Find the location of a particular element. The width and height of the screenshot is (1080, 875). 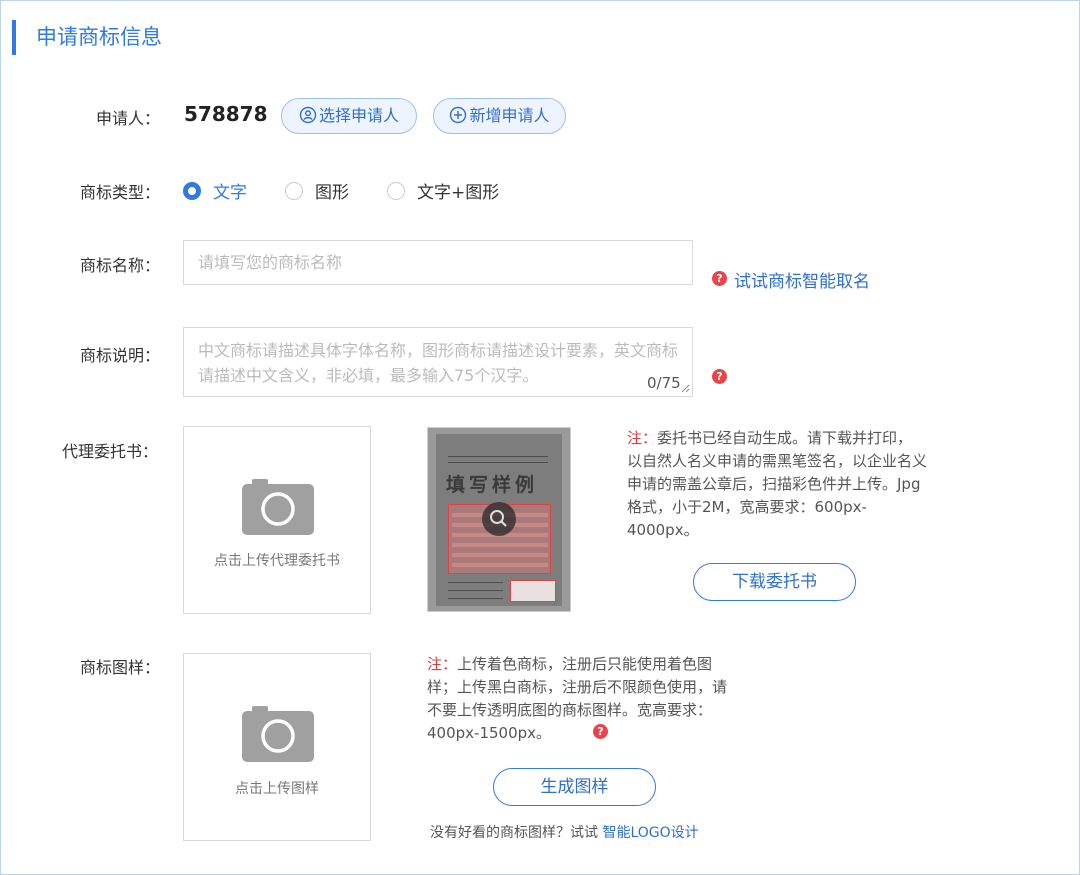

trademark-name-label: 商标名称： is located at coordinates (120, 265).